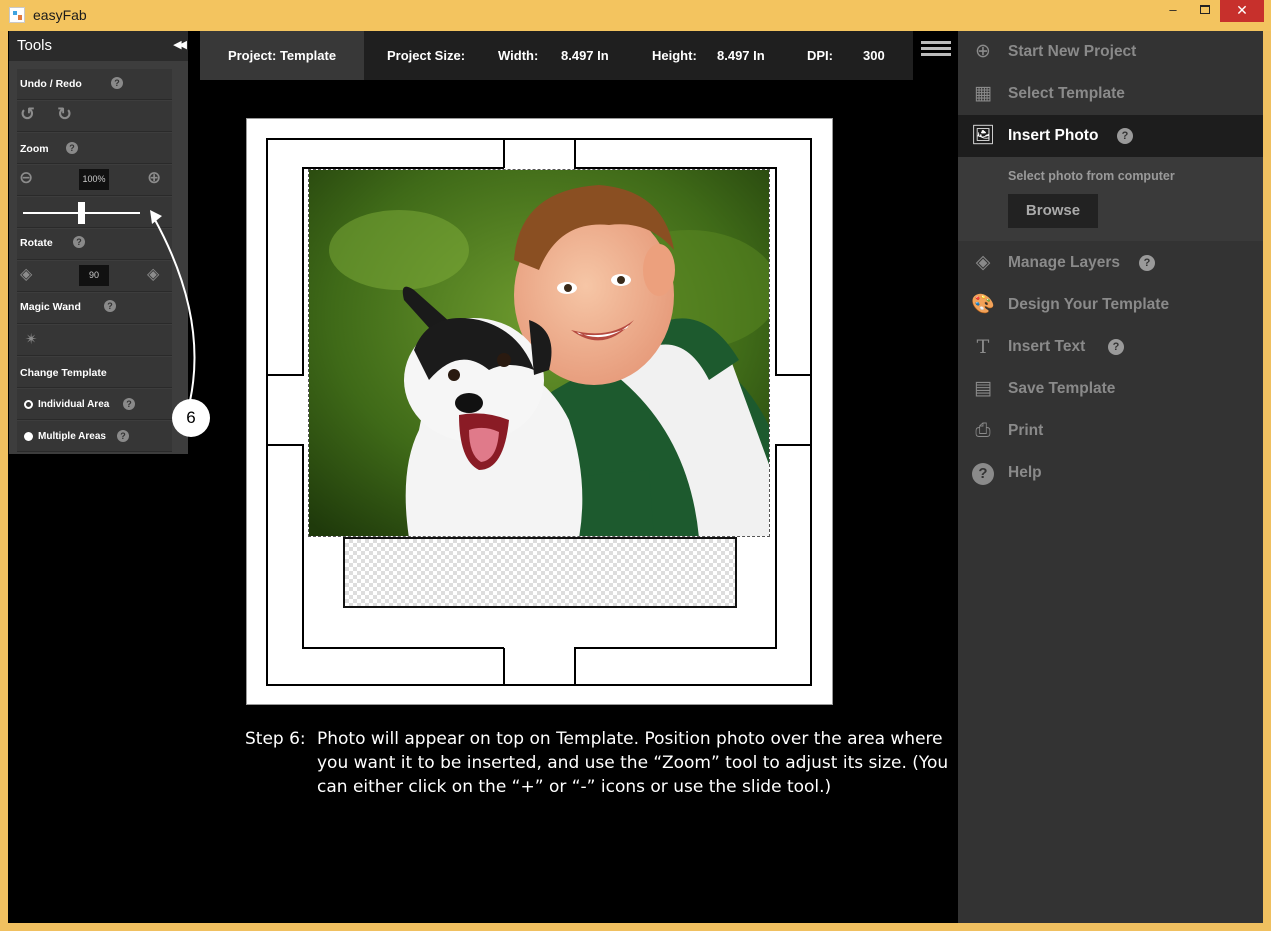  I want to click on undo-redo-header: Undo / Redo ?, so click(94, 84).